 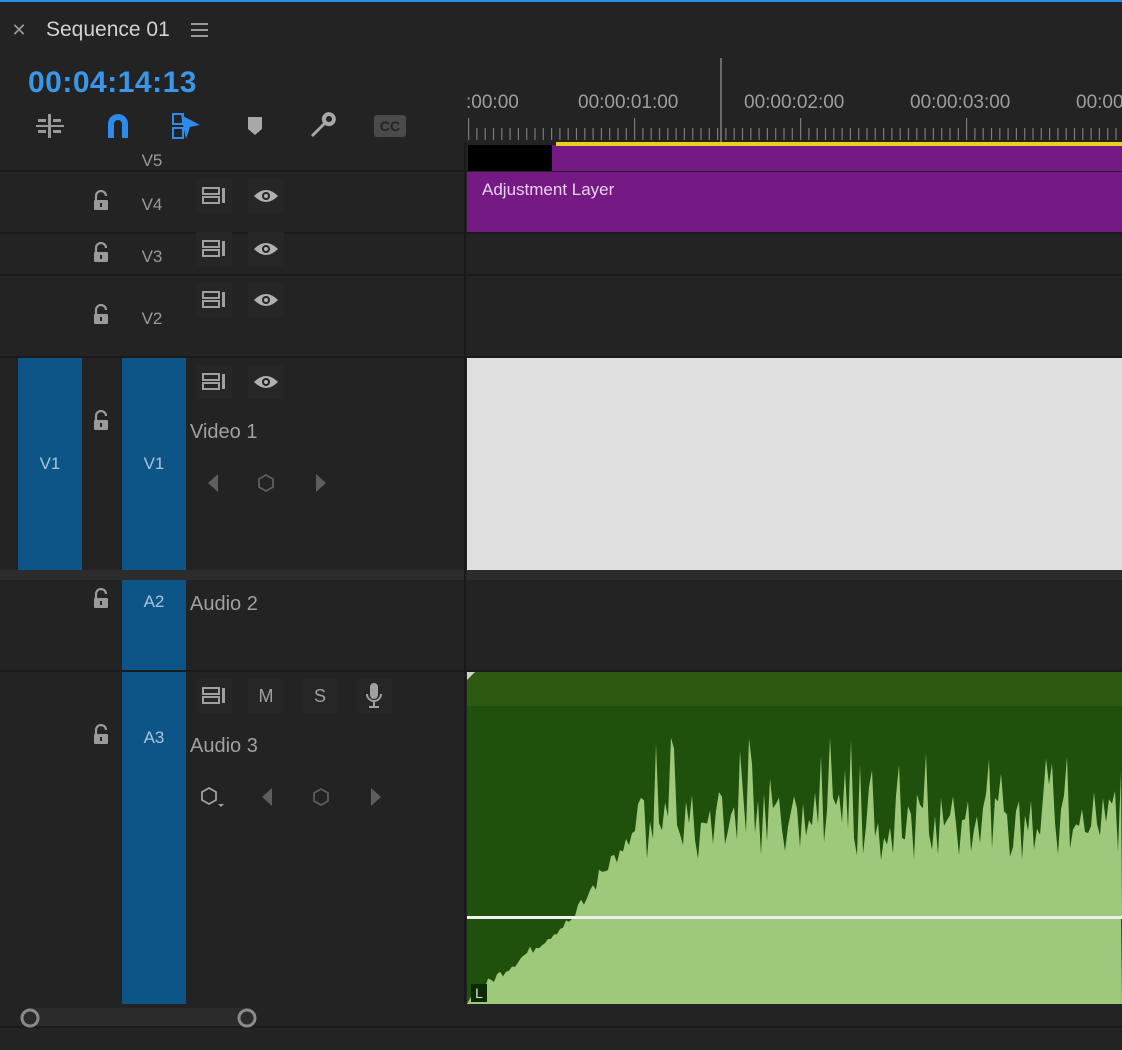 What do you see at coordinates (152, 161) in the screenshot?
I see `track-label-v5: V5` at bounding box center [152, 161].